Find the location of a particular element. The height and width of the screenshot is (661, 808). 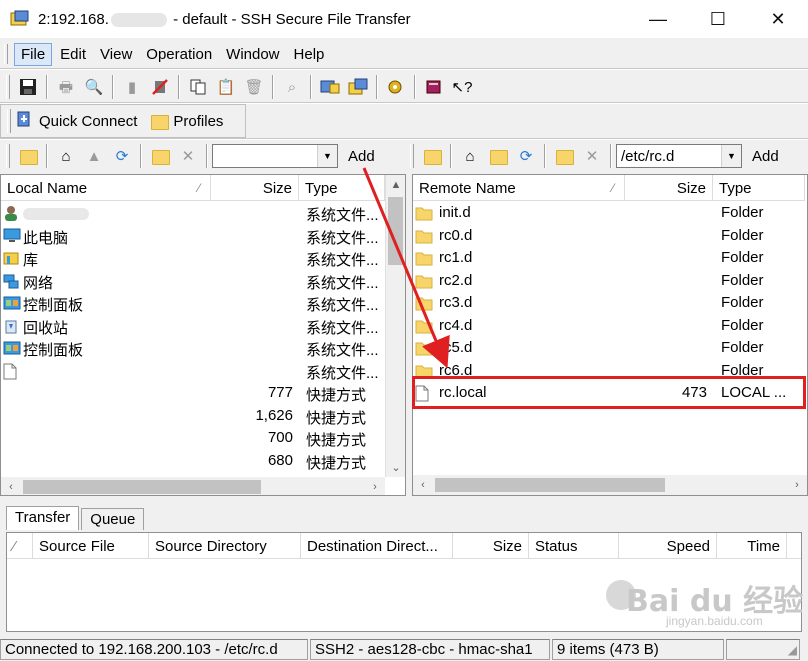

file-row: rc4.d Folder is located at coordinates (610, 326).